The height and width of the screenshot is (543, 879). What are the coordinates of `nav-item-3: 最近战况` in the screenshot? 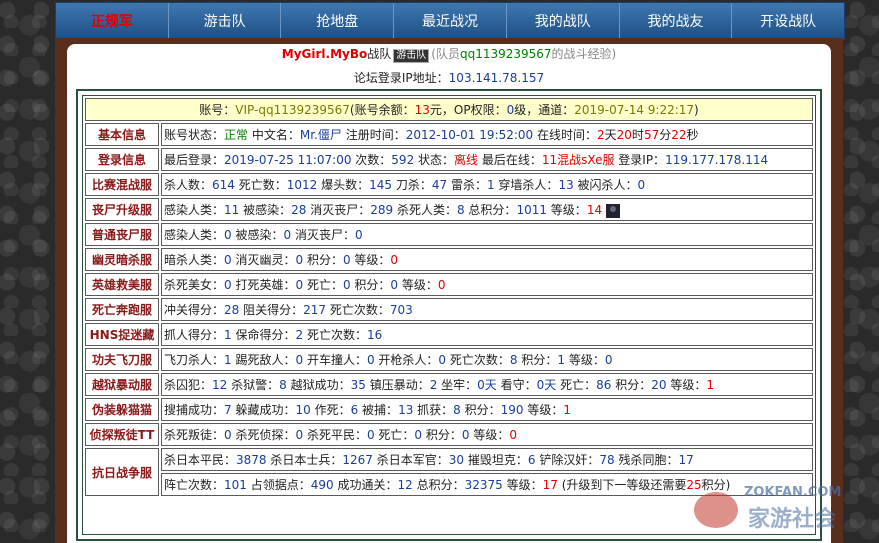 It's located at (450, 21).